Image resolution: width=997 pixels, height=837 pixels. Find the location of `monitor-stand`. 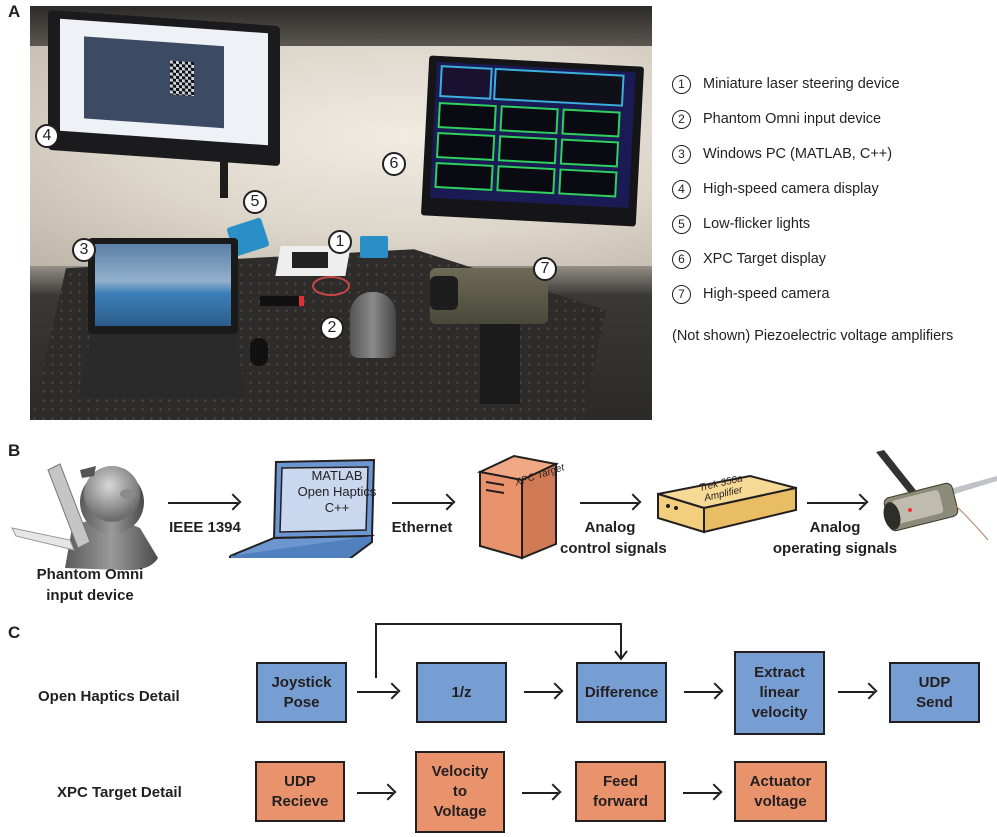

monitor-stand is located at coordinates (224, 177).